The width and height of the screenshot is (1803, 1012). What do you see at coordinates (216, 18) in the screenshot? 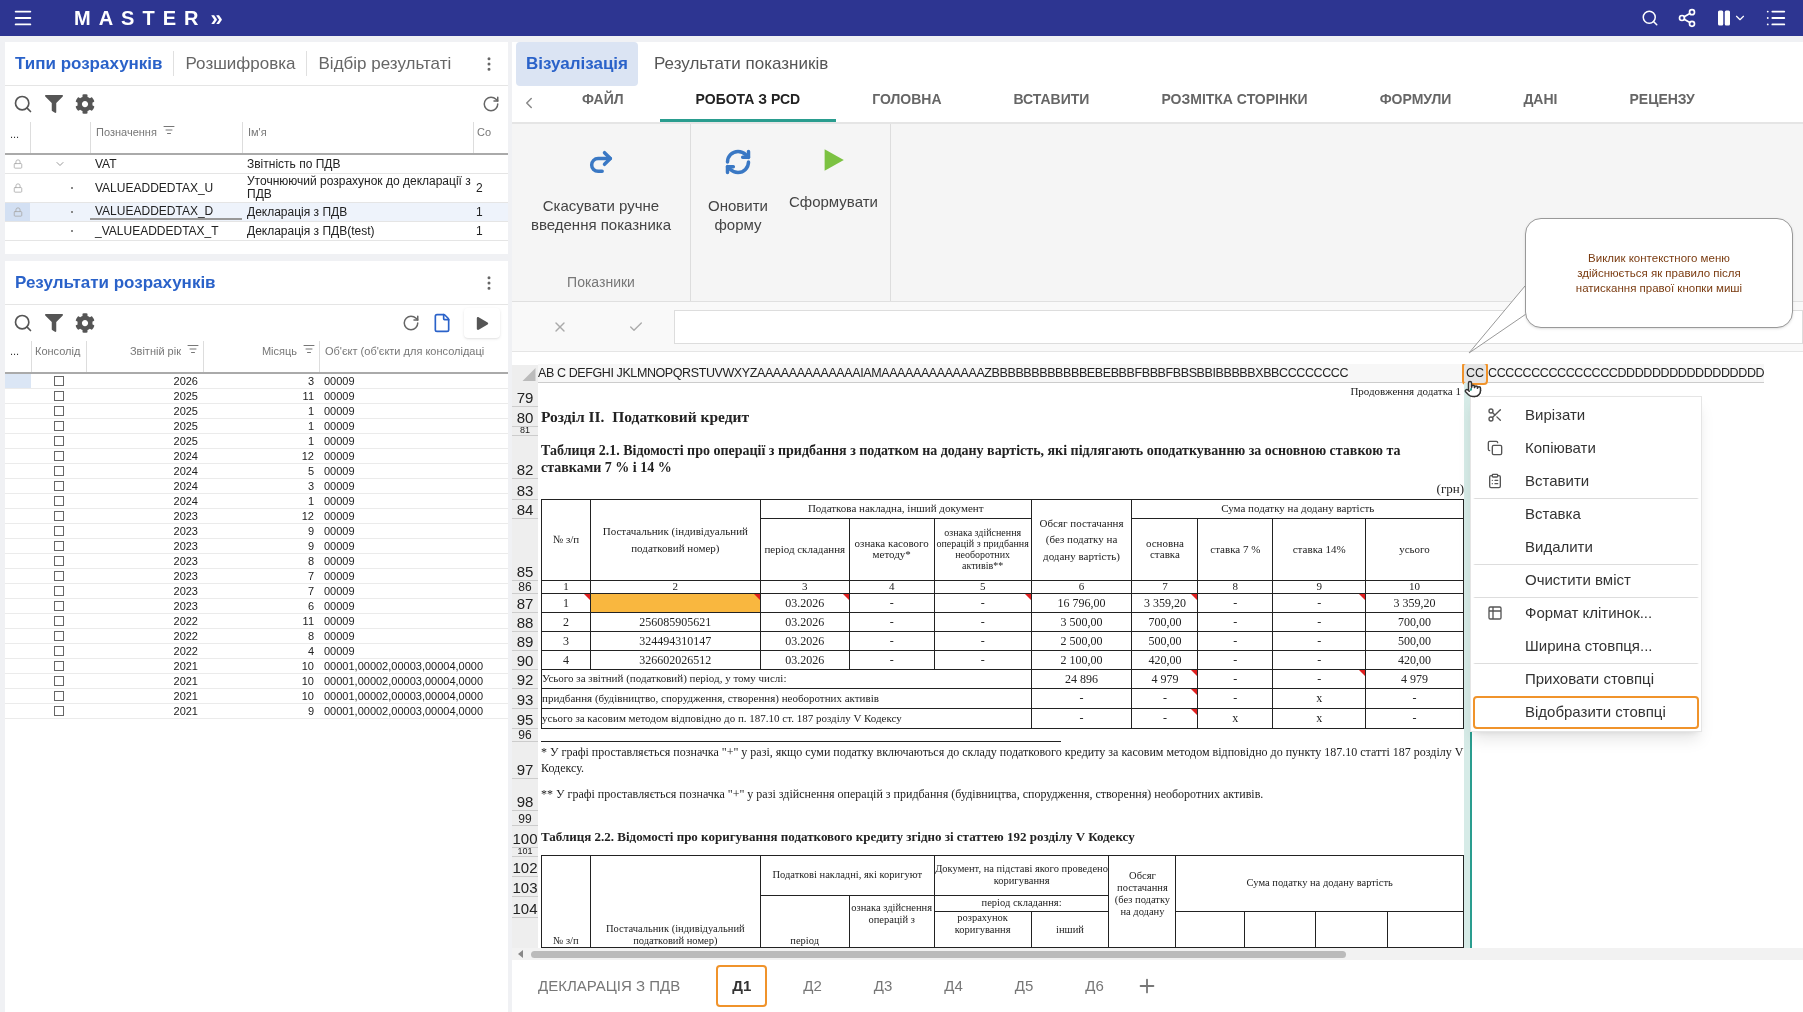
I see `expand-button: »` at bounding box center [216, 18].